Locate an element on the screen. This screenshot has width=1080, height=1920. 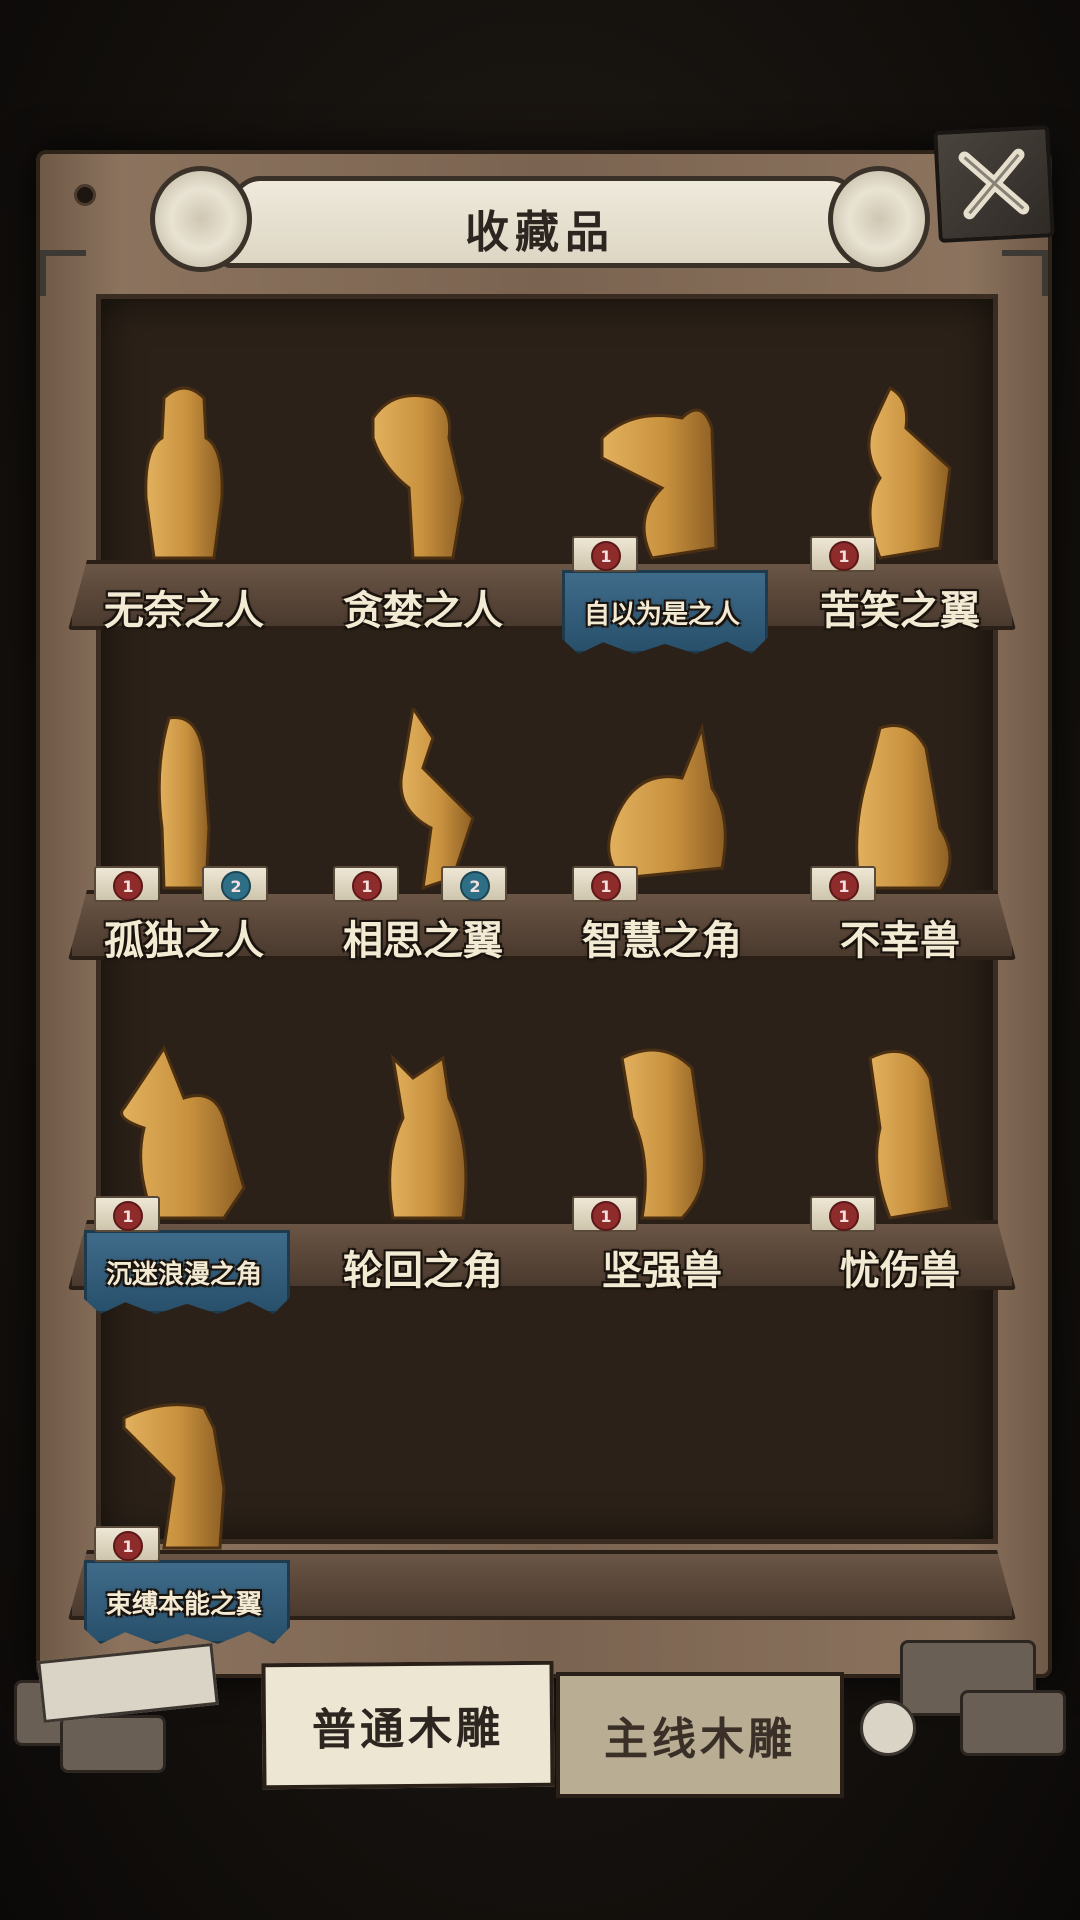
page-title: 收藏品 is located at coordinates (540, 232).